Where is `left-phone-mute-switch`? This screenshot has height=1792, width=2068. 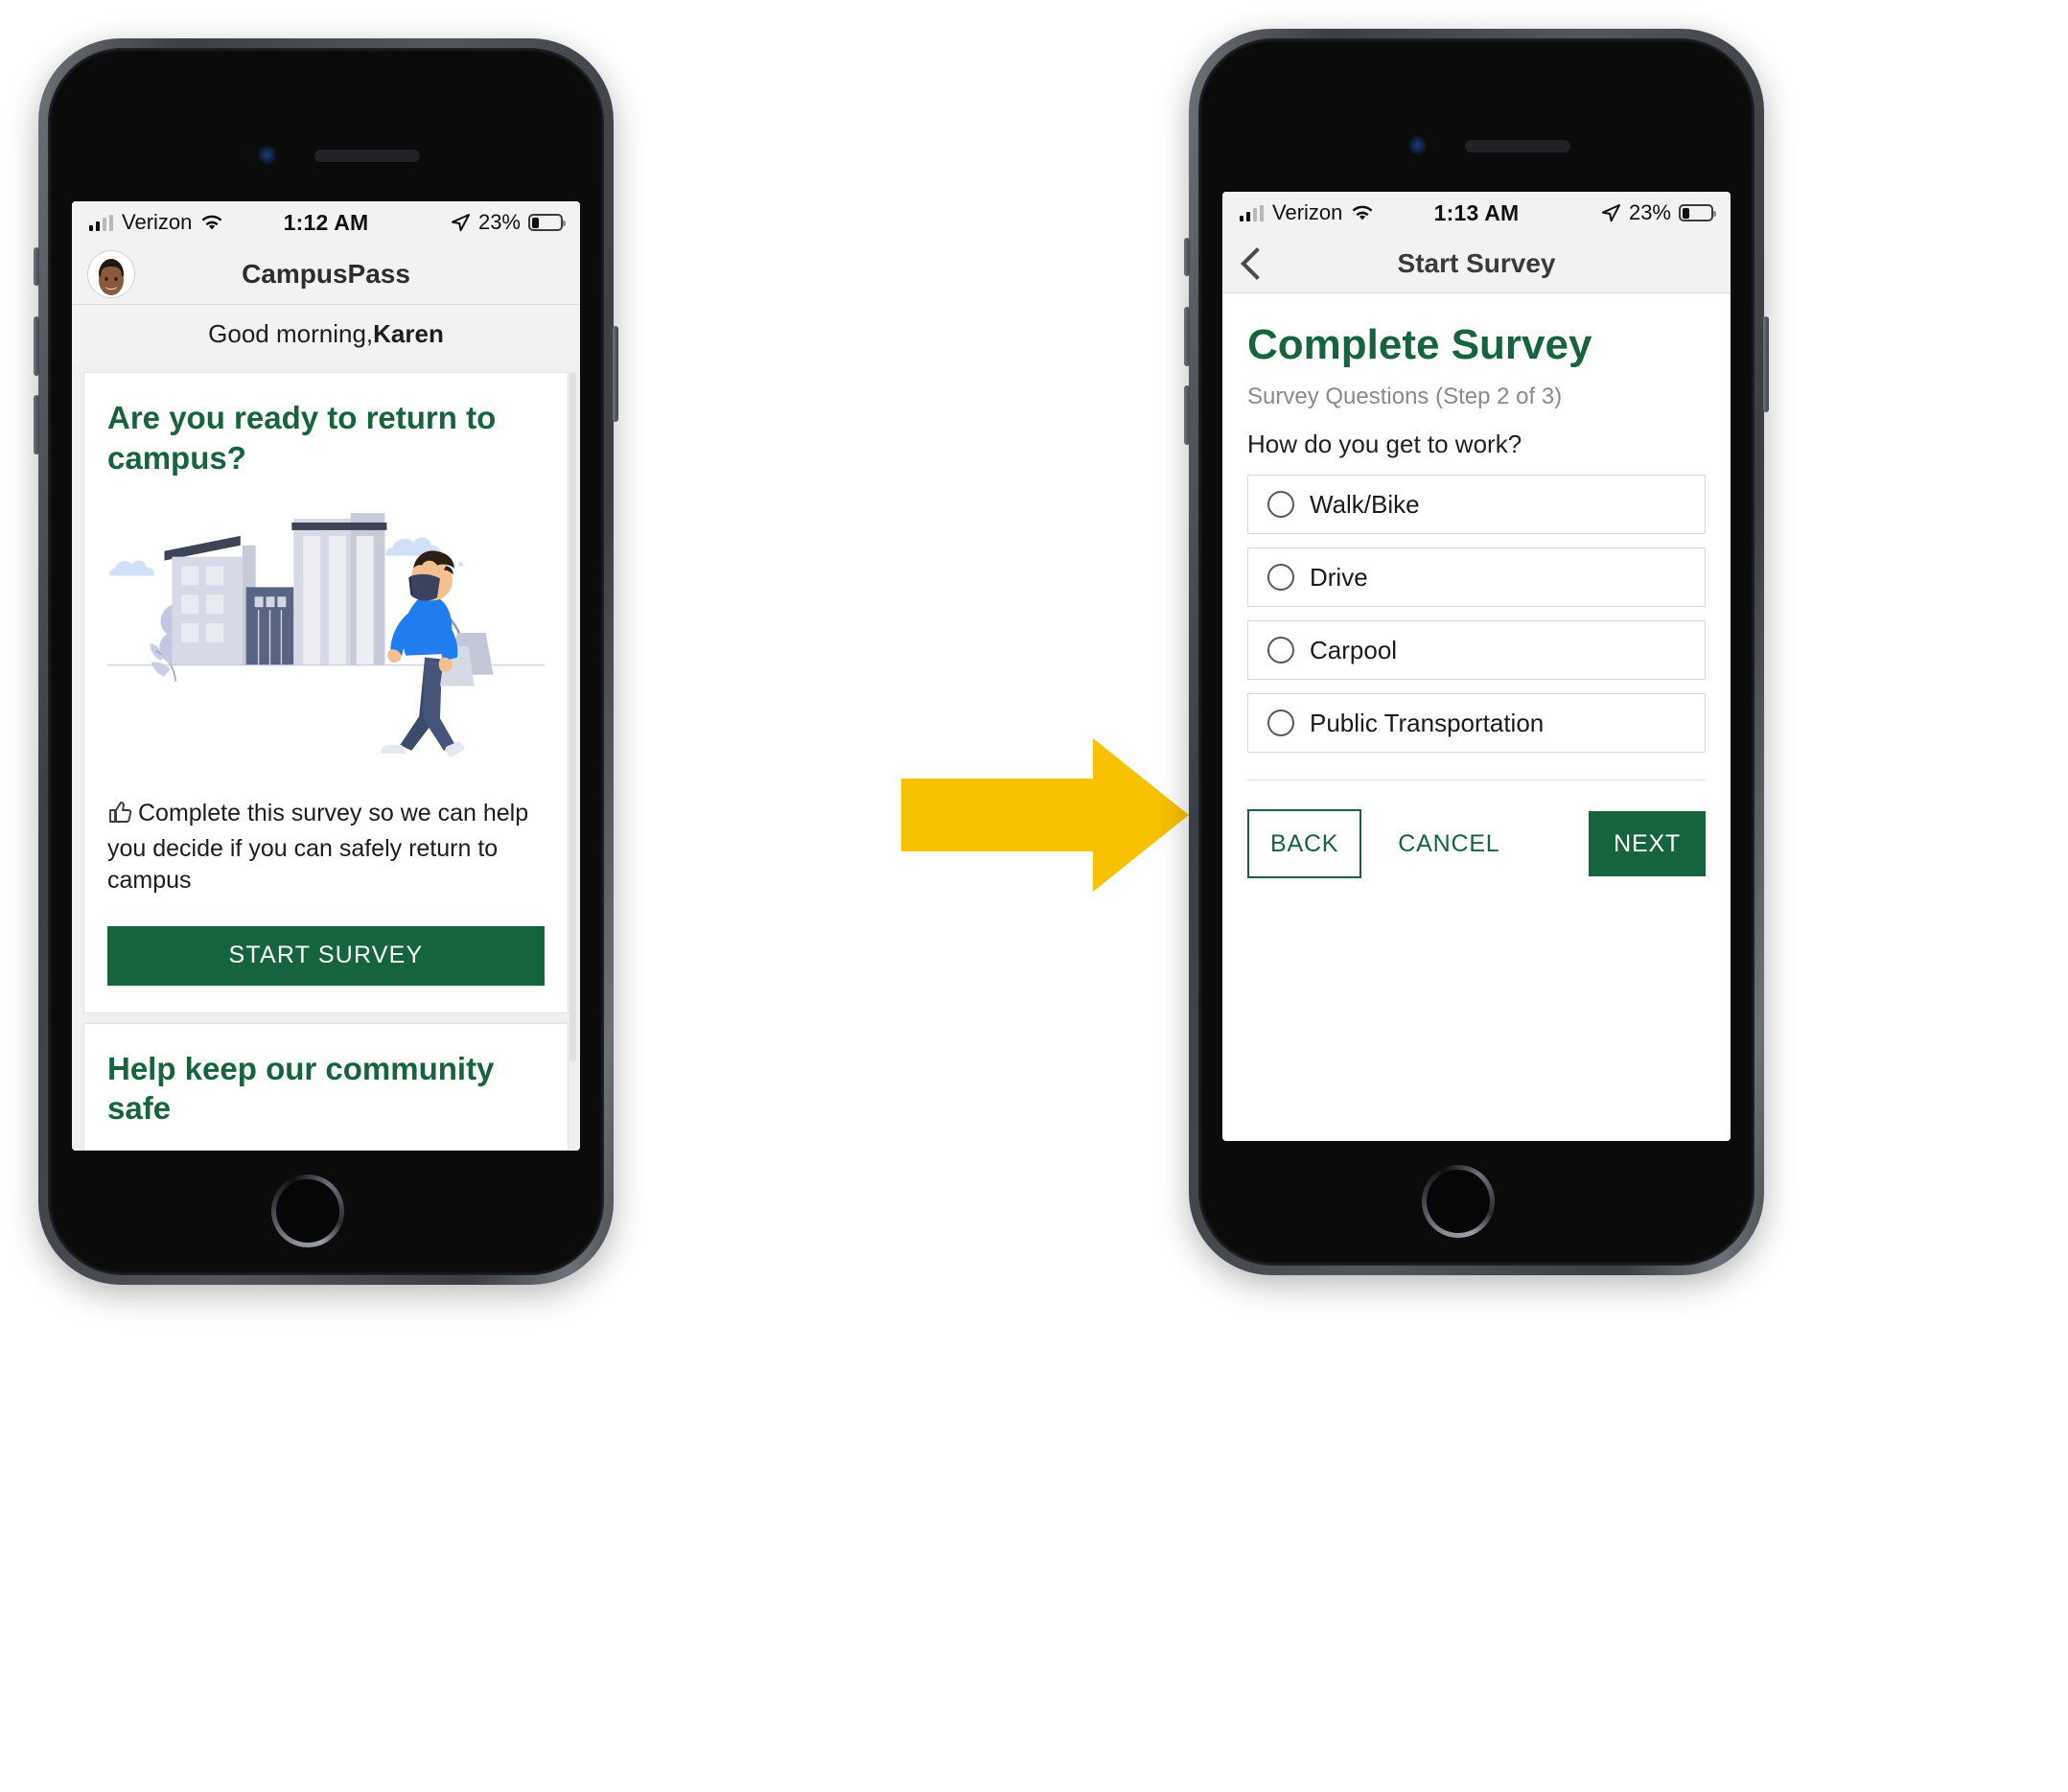
left-phone-mute-switch is located at coordinates (36, 266).